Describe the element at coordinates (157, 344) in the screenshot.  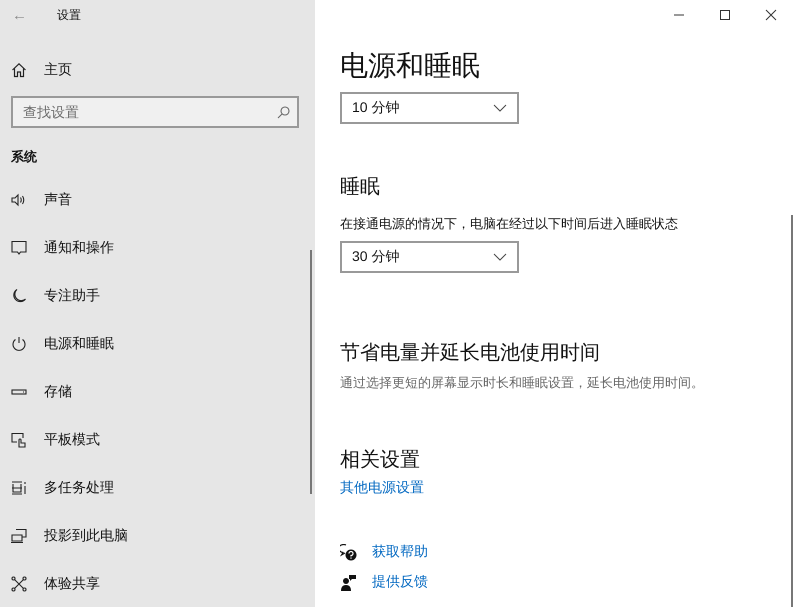
I see `sidebar-item: 电源和睡眠` at that location.